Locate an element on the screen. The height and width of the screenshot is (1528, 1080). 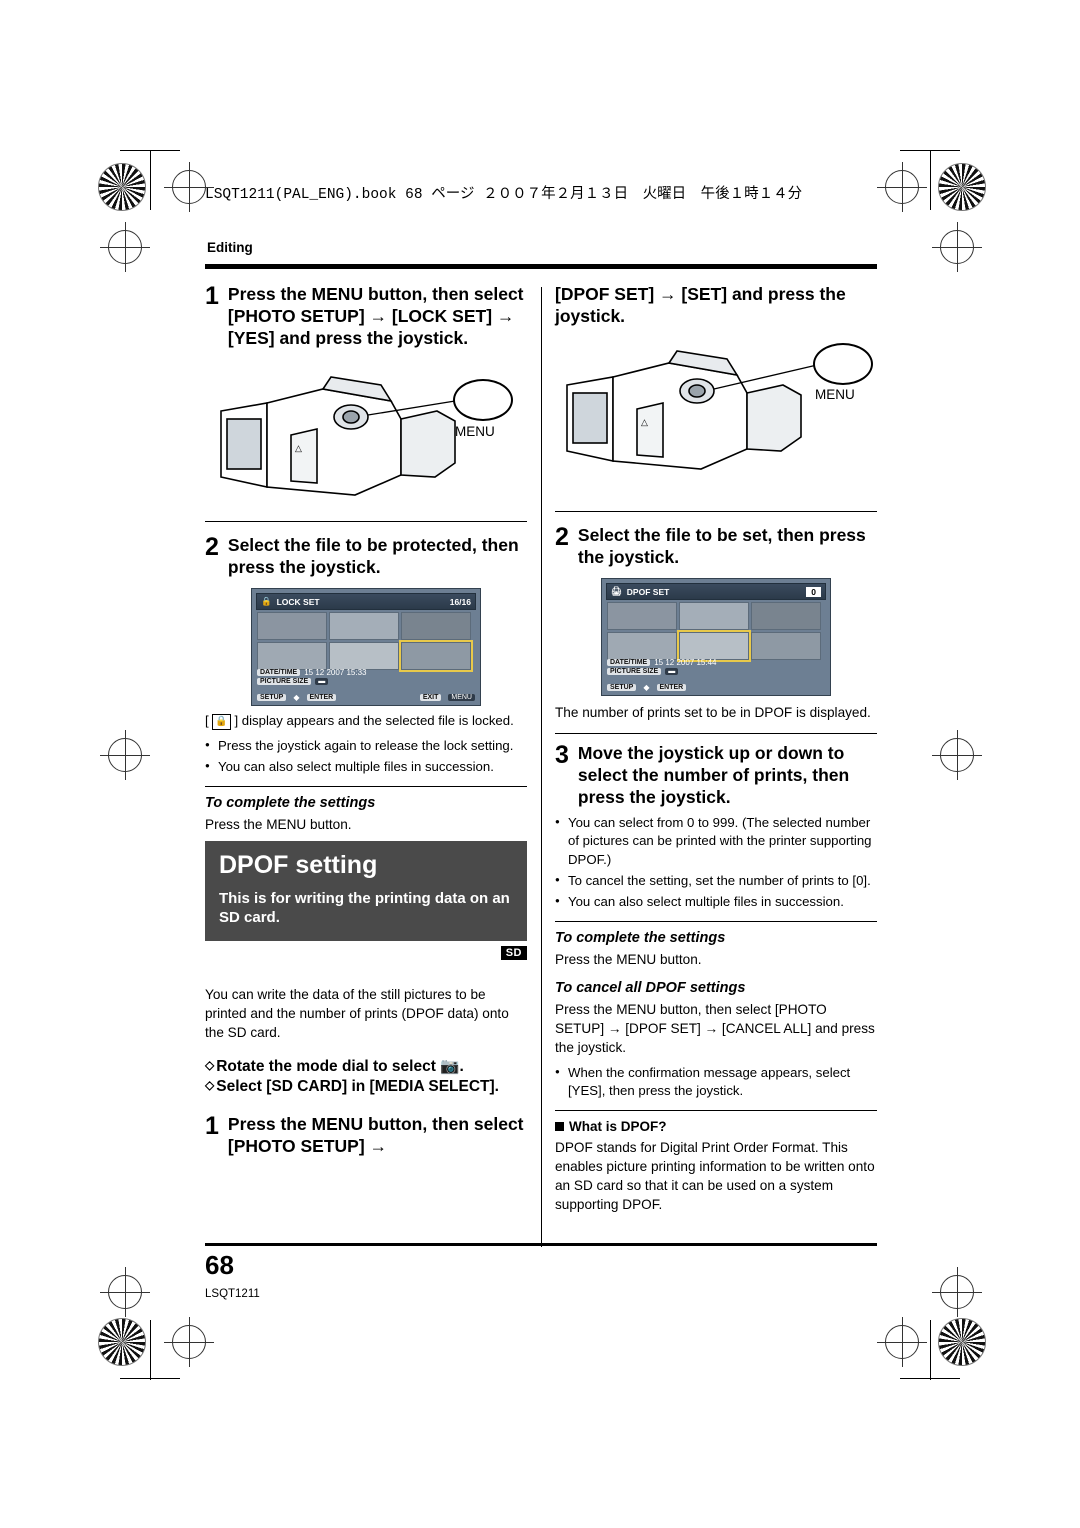
crosshair-top-right is located at coordinates (902, 187).